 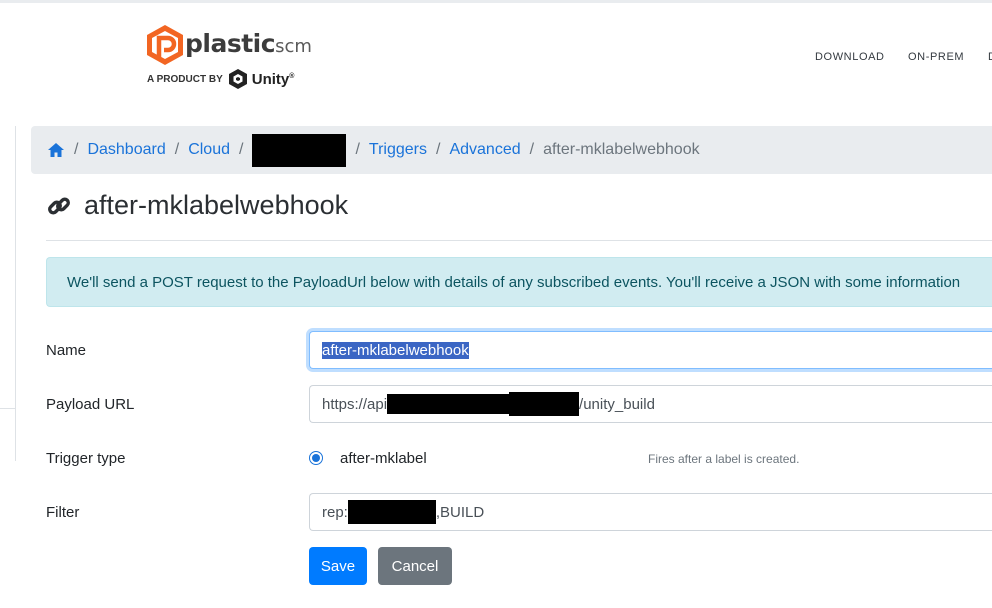 I want to click on registered-mark: ®, so click(x=292, y=76).